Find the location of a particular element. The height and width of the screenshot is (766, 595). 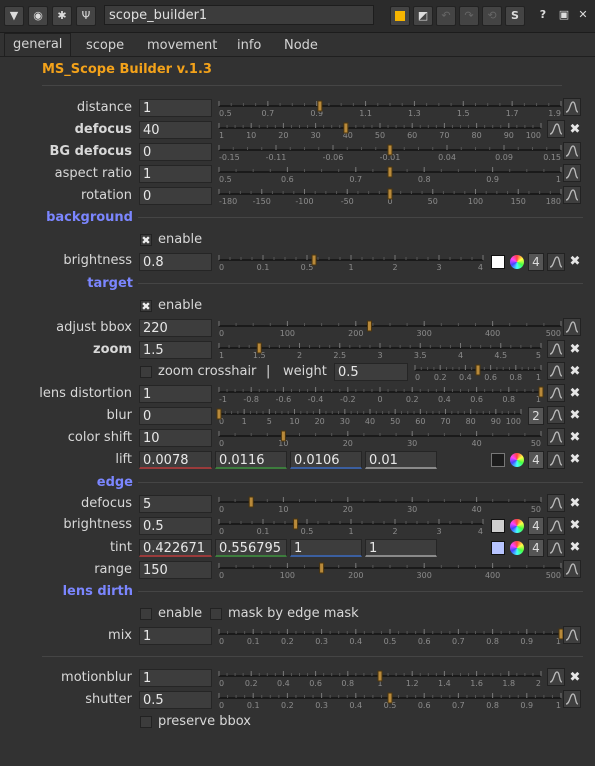

channel-count-button: 4 is located at coordinates (536, 548).